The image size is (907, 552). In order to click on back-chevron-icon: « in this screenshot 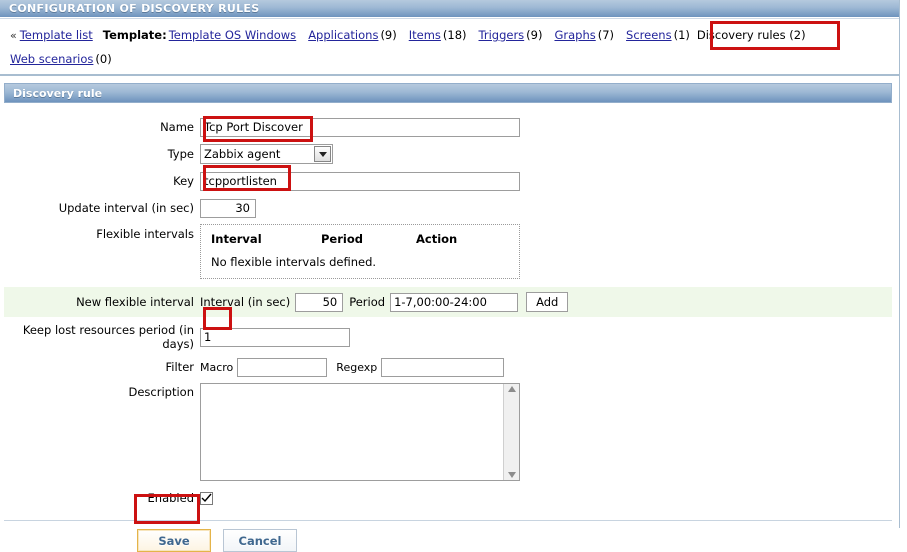, I will do `click(13, 35)`.